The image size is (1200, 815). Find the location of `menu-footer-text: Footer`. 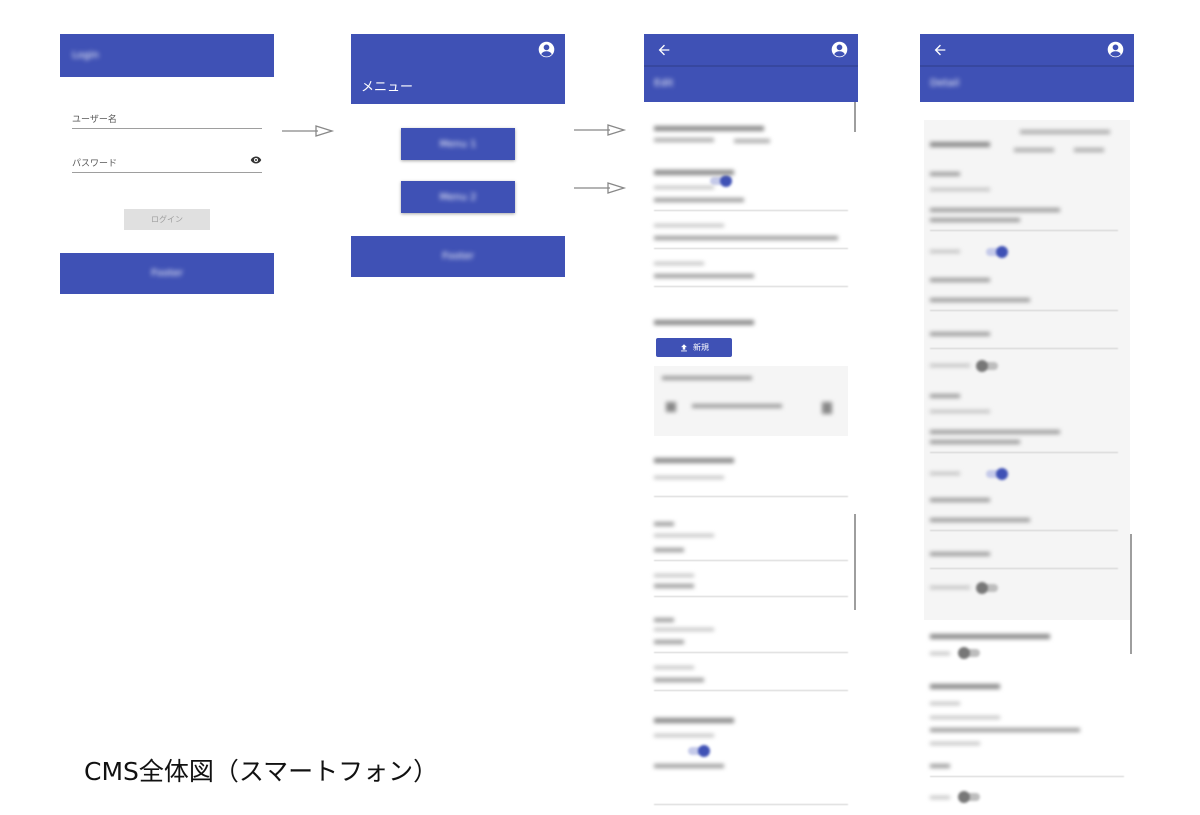

menu-footer-text: Footer is located at coordinates (458, 256).